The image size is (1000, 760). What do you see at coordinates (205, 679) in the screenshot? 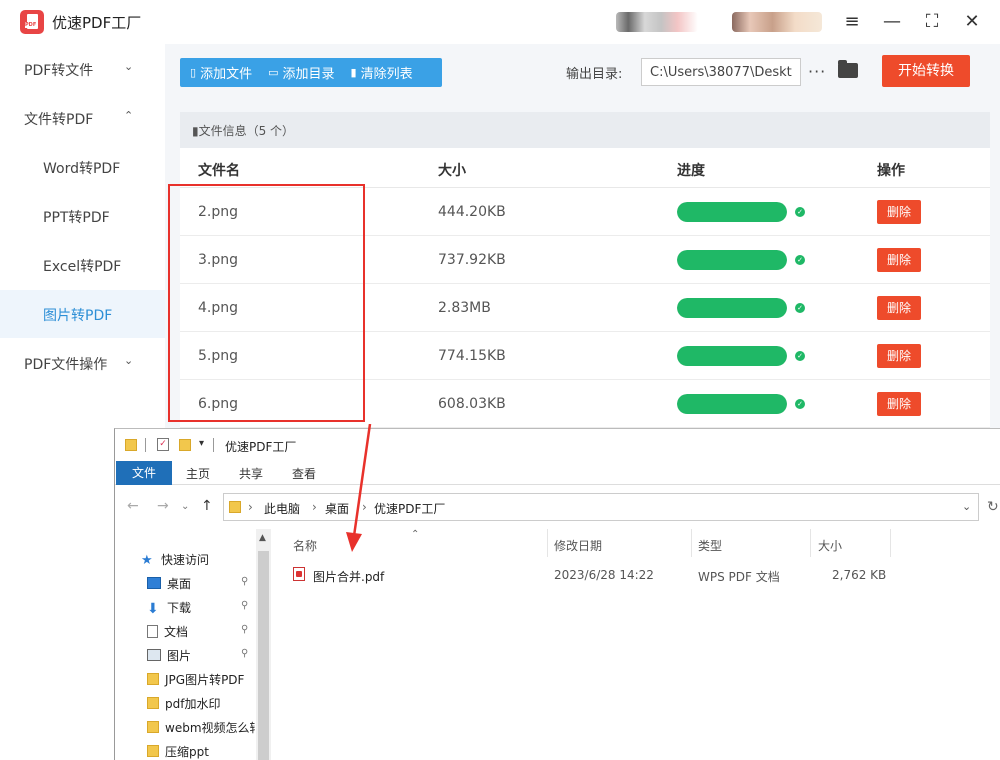
I see `tree-item-label: JPG图片转PDF` at bounding box center [205, 679].